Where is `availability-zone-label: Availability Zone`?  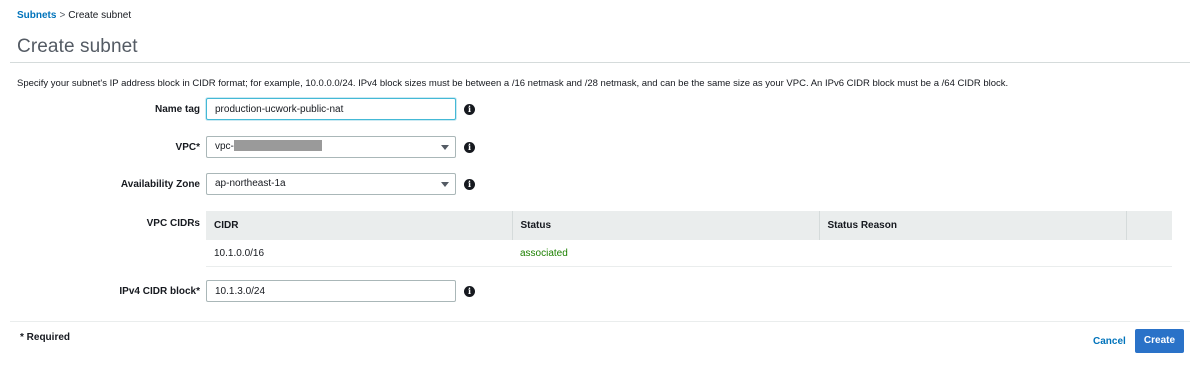 availability-zone-label: Availability Zone is located at coordinates (160, 184).